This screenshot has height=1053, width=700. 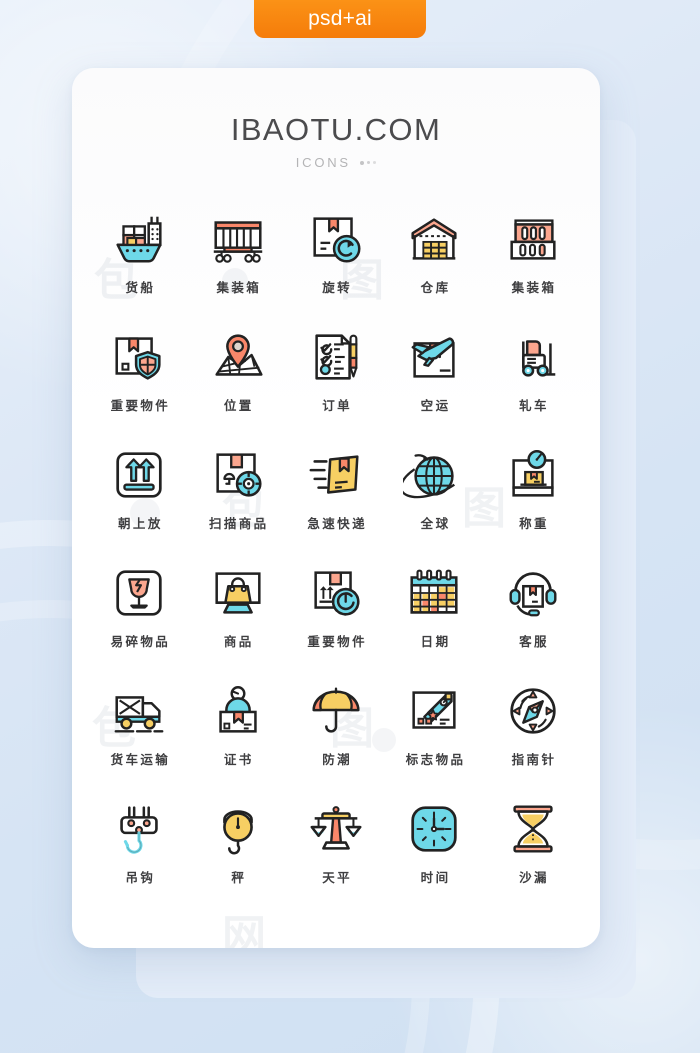 I want to click on icon-cell: 标志物品, so click(x=434, y=730).